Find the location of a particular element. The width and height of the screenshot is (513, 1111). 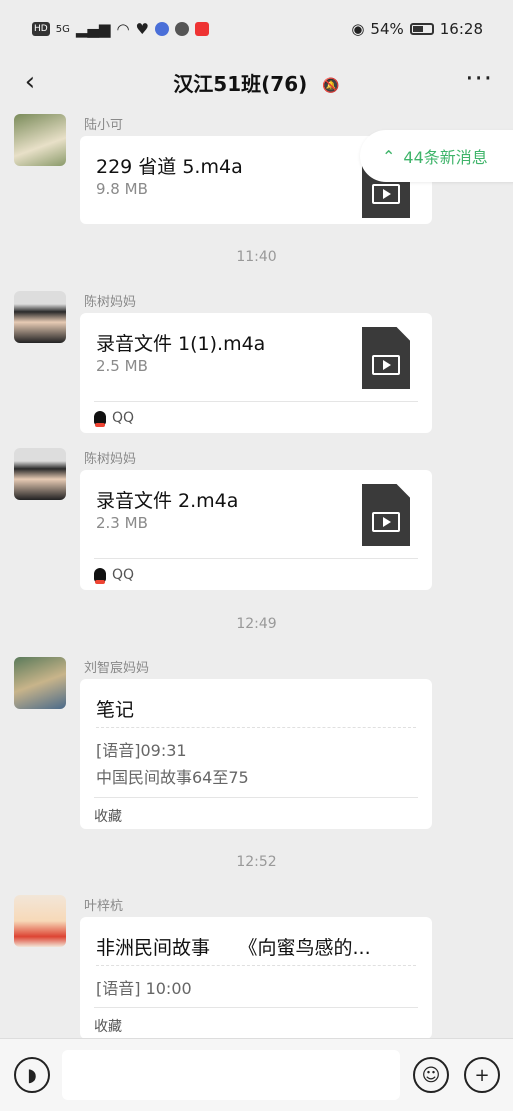

plus-icon: + is located at coordinates (482, 1075).